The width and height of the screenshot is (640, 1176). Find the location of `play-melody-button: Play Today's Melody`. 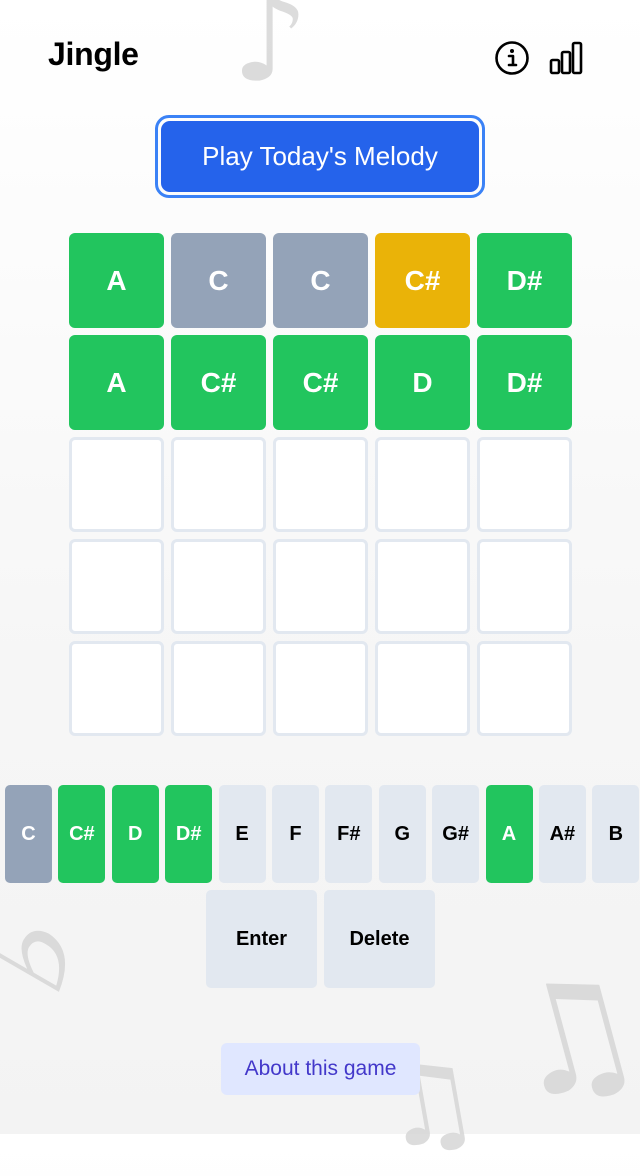

play-melody-button: Play Today's Melody is located at coordinates (320, 156).